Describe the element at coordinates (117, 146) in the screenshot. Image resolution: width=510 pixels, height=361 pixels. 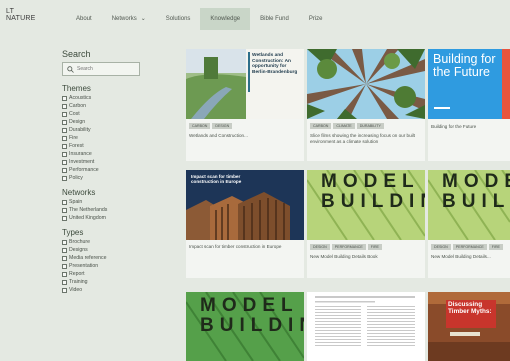
I see `filter-option-themes: Forest` at that location.